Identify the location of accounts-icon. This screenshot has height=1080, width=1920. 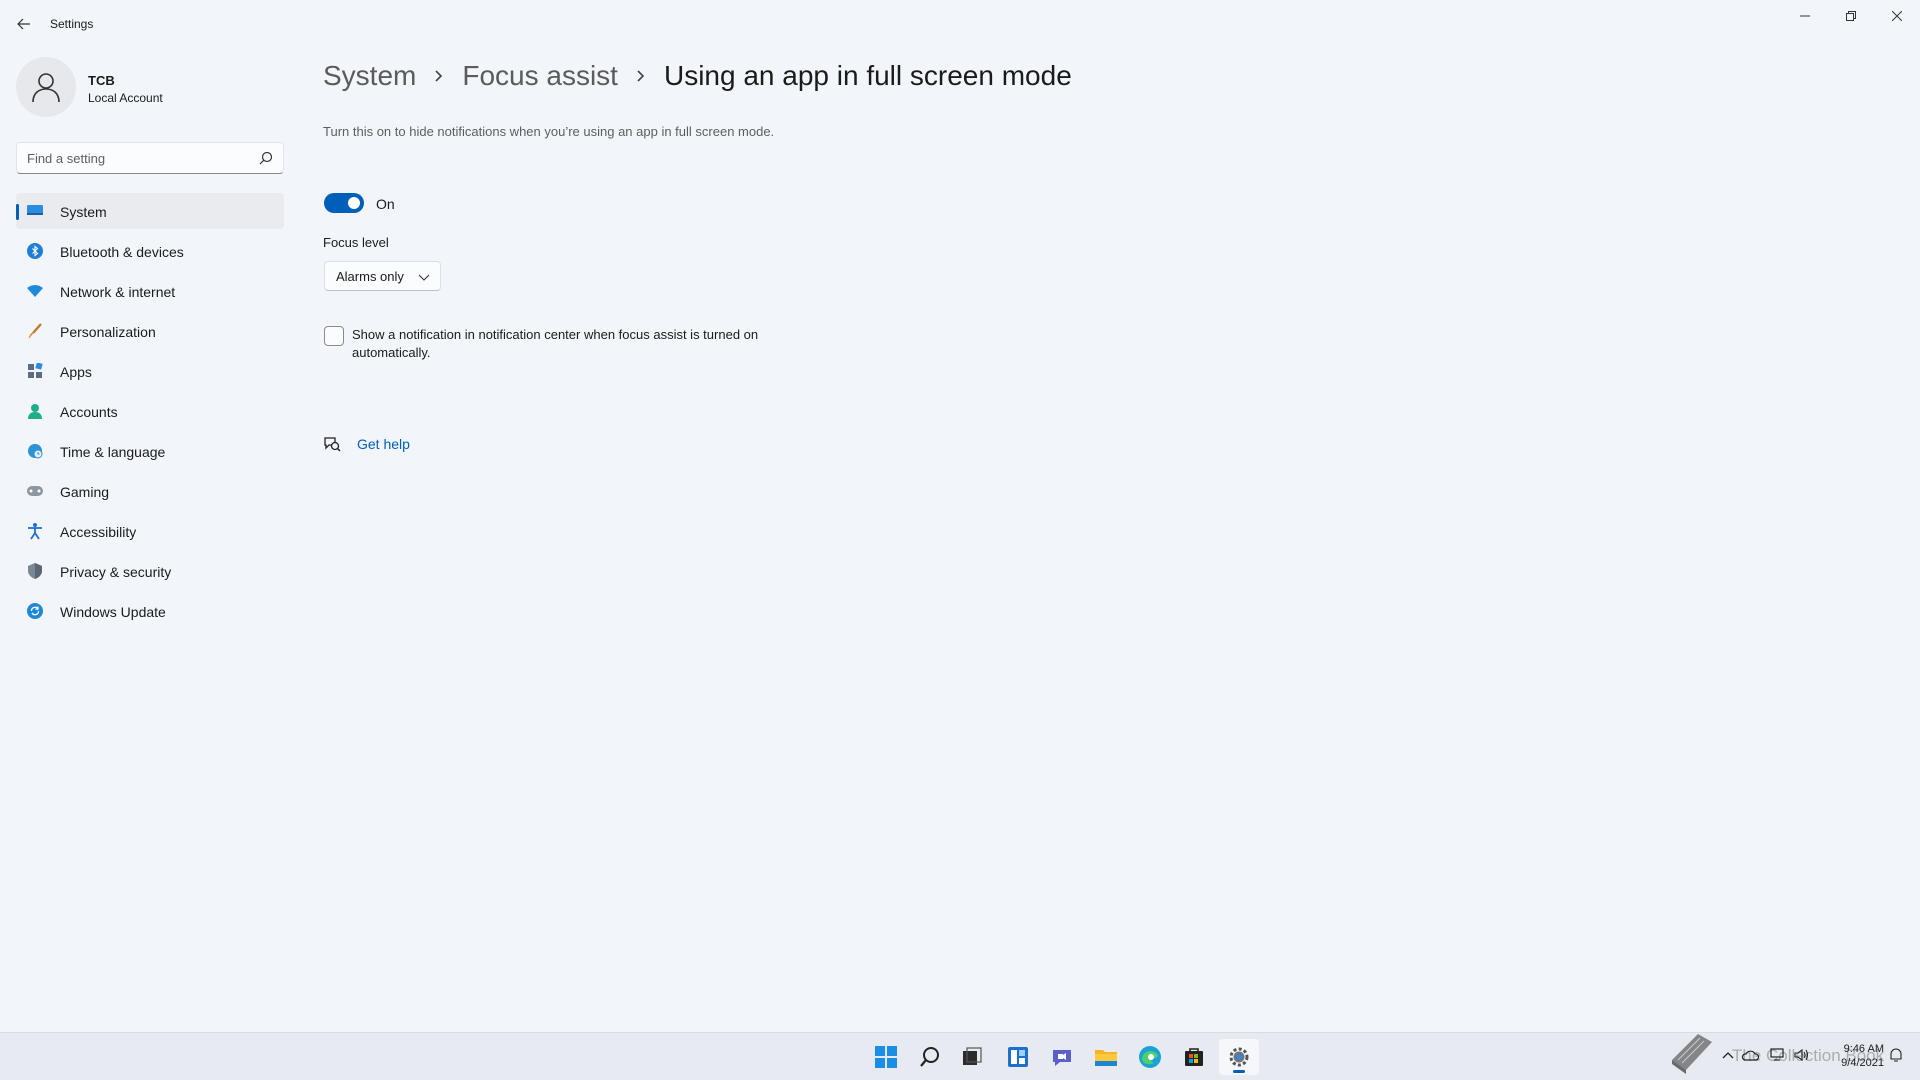
(35, 411).